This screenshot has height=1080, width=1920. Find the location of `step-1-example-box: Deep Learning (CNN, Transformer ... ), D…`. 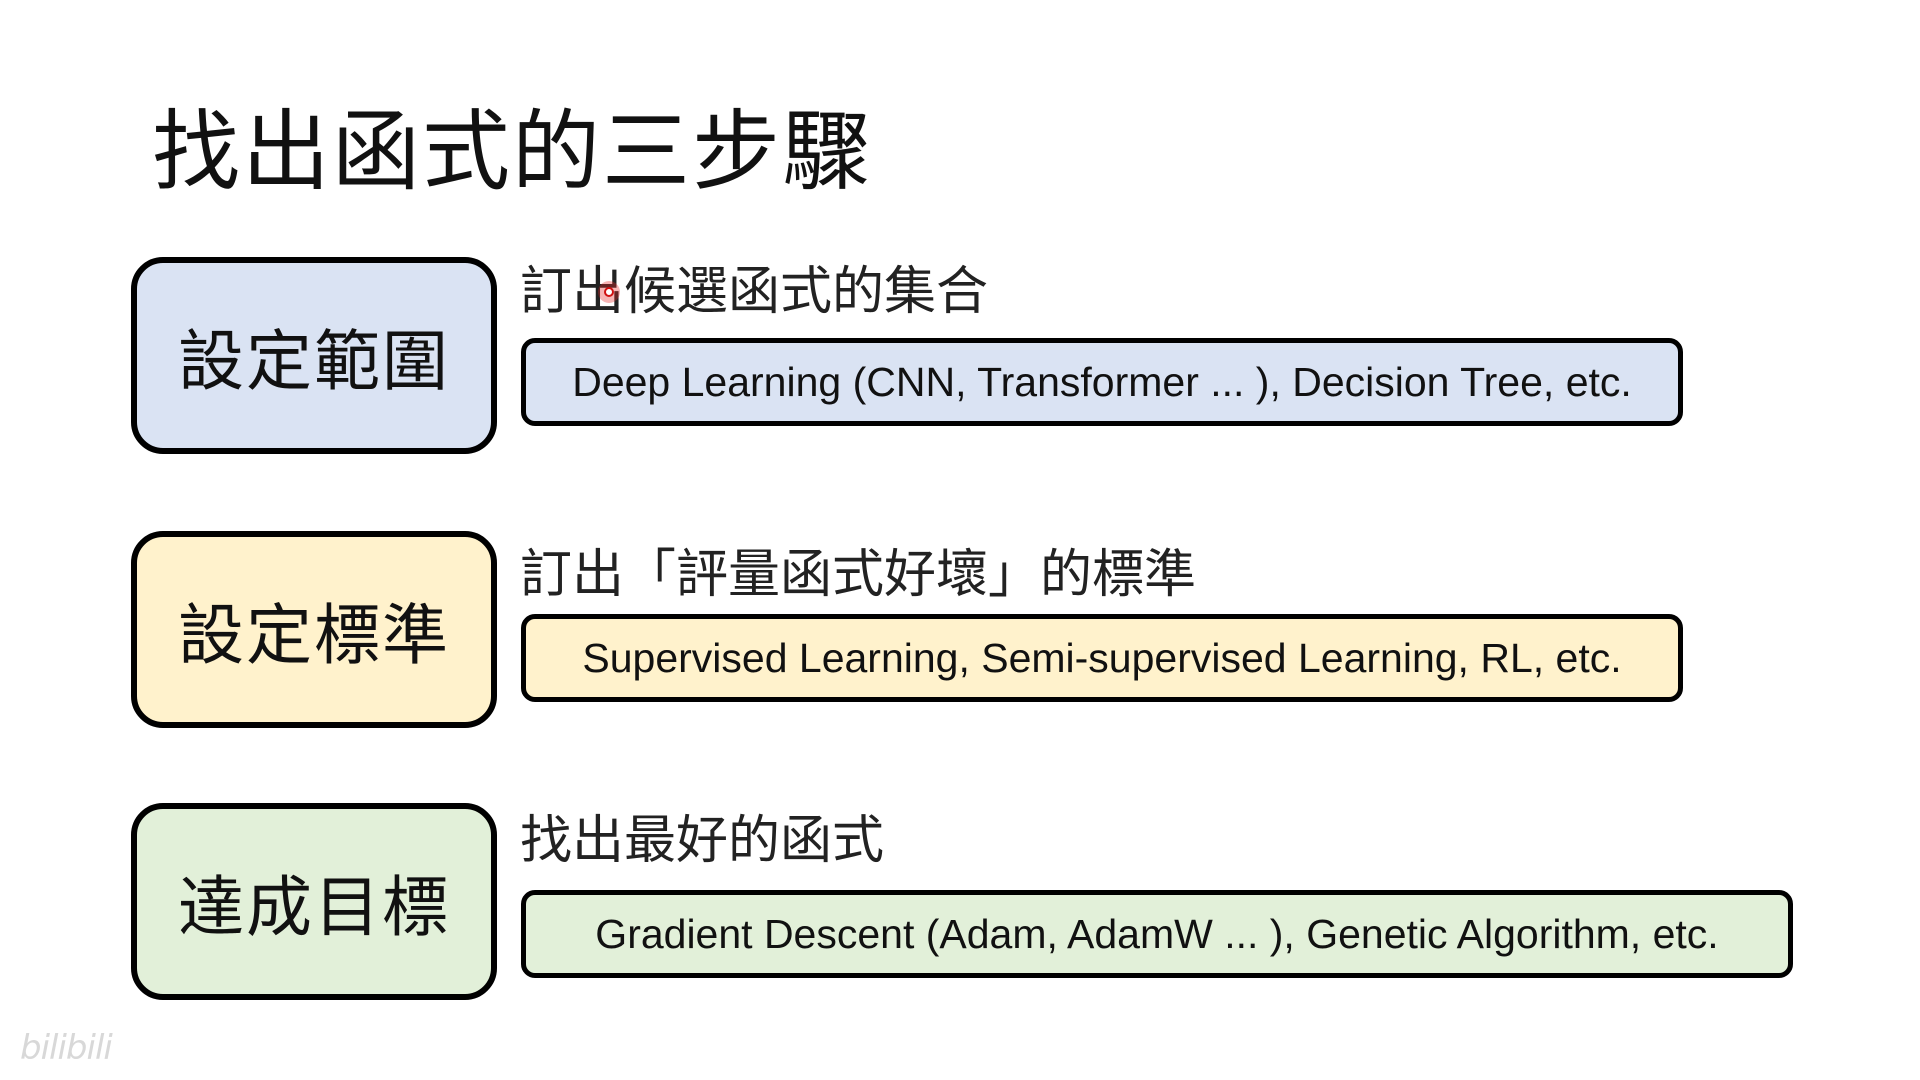

step-1-example-box: Deep Learning (CNN, Transformer ... ), D… is located at coordinates (1102, 382).